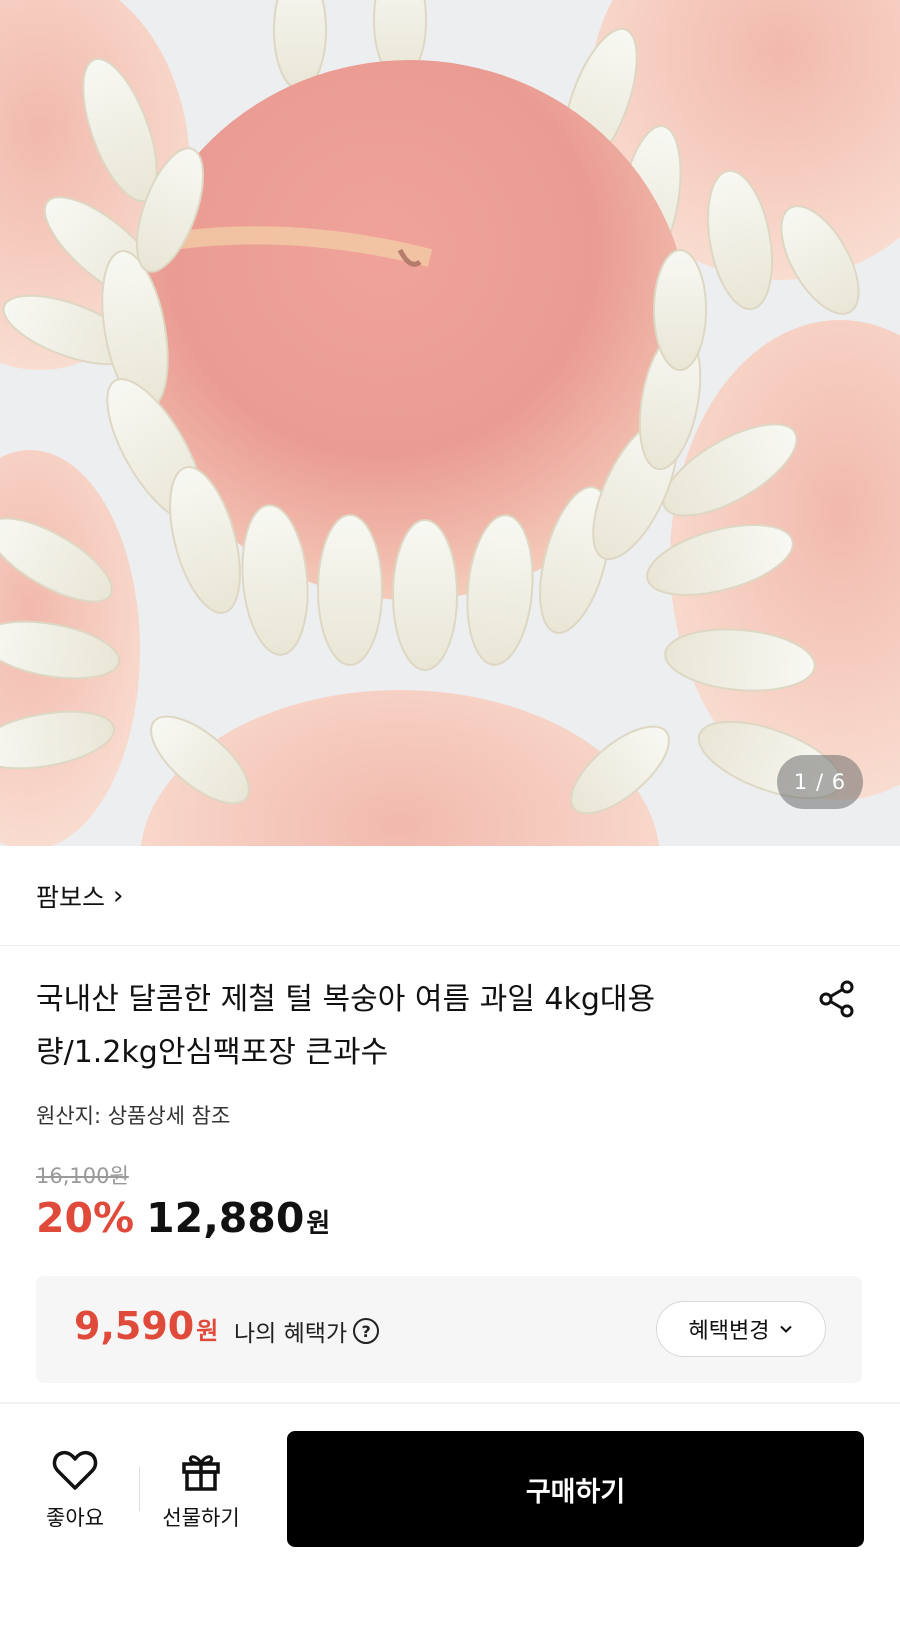 The width and height of the screenshot is (900, 1650). I want to click on benefit-price-value: 9,590, so click(134, 1326).